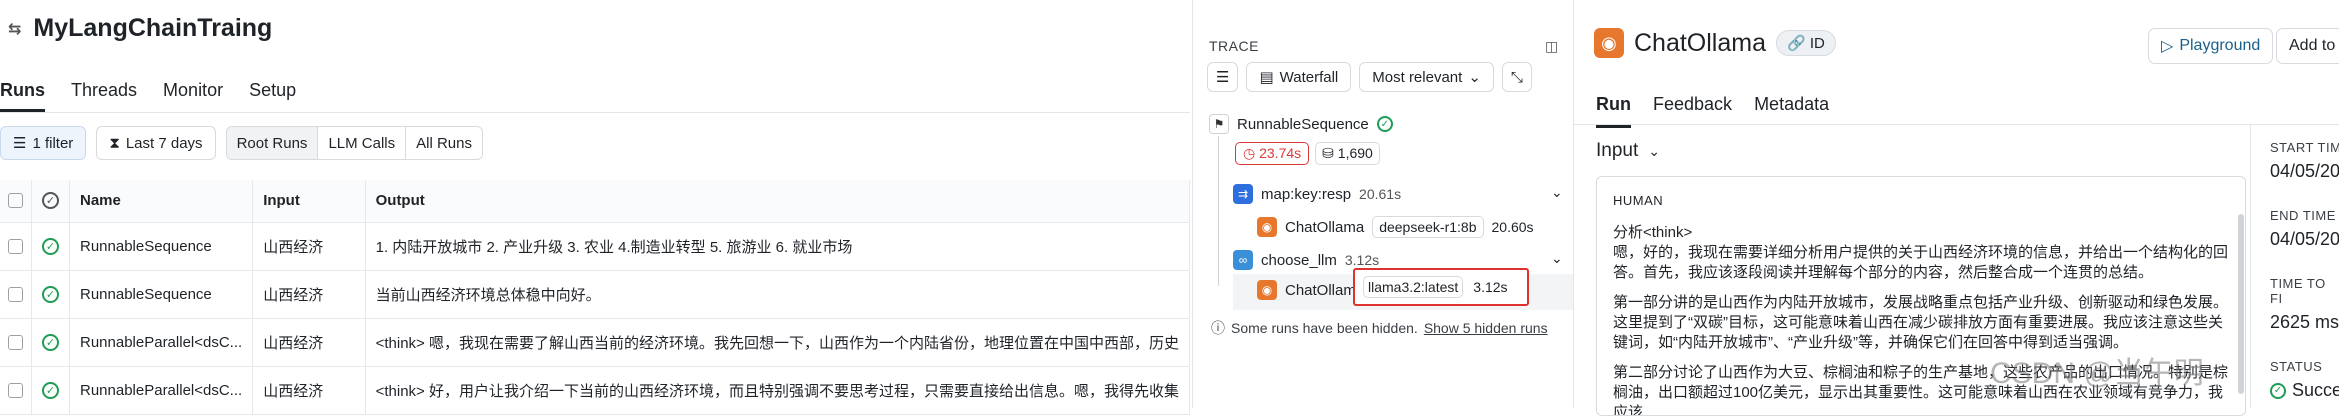 Image resolution: width=2339 pixels, height=416 pixels. I want to click on trace-toolbar: ☰ ▤ Waterfall Most relevant ⌄ ⤡, so click(1369, 77).